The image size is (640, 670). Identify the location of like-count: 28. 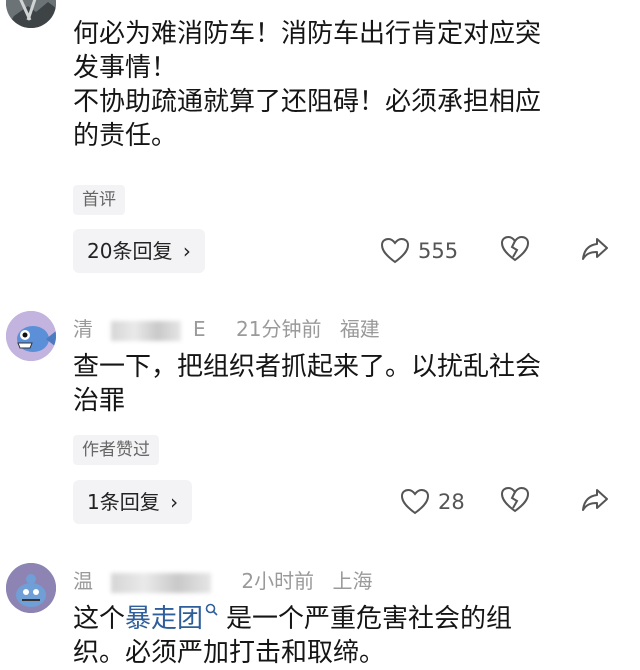
(451, 502).